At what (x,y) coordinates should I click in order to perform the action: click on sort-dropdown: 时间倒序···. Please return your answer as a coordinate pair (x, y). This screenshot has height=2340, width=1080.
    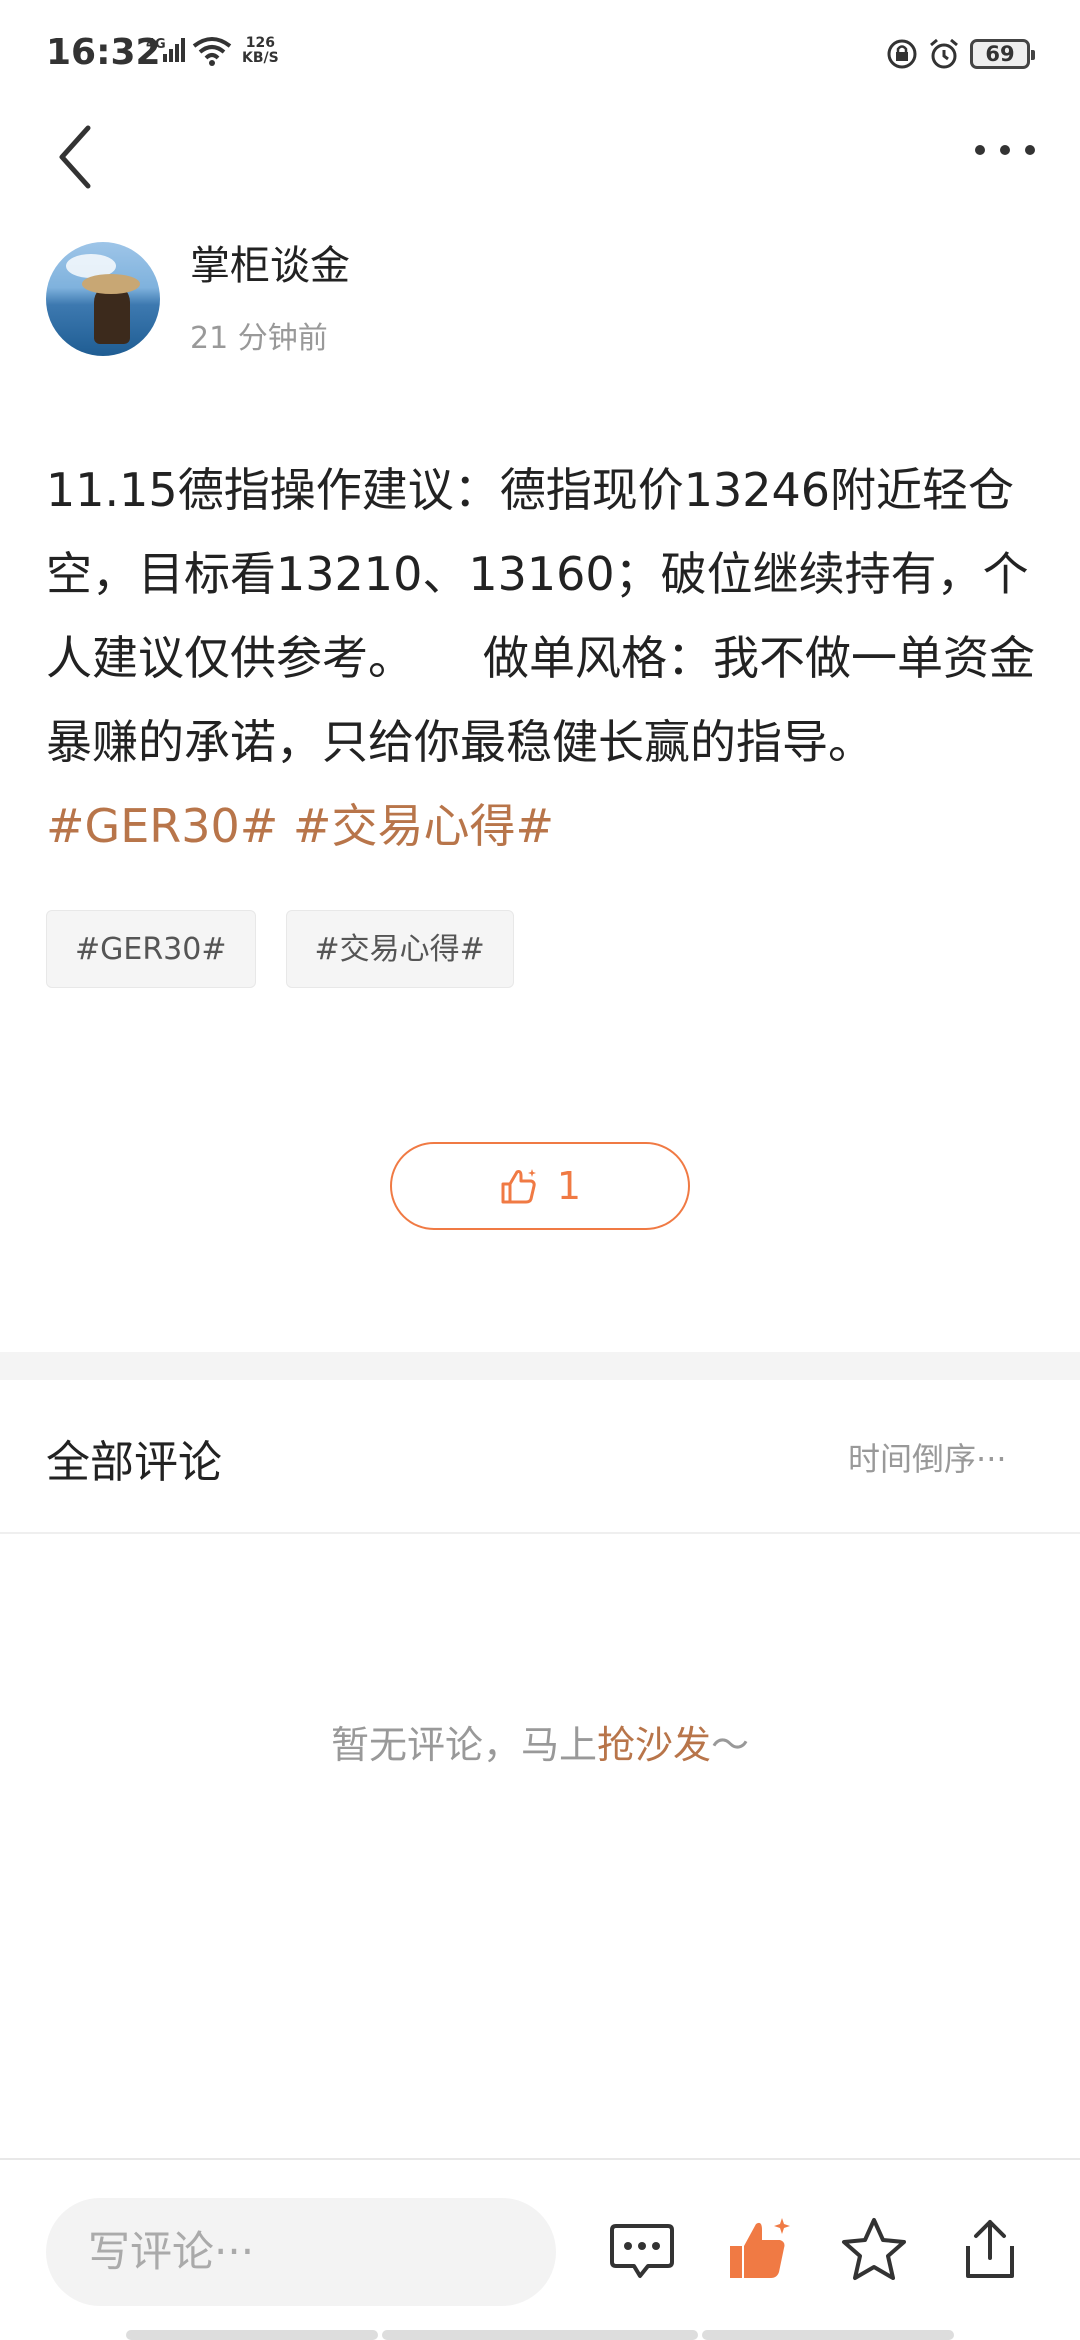
    Looking at the image, I should click on (927, 1457).